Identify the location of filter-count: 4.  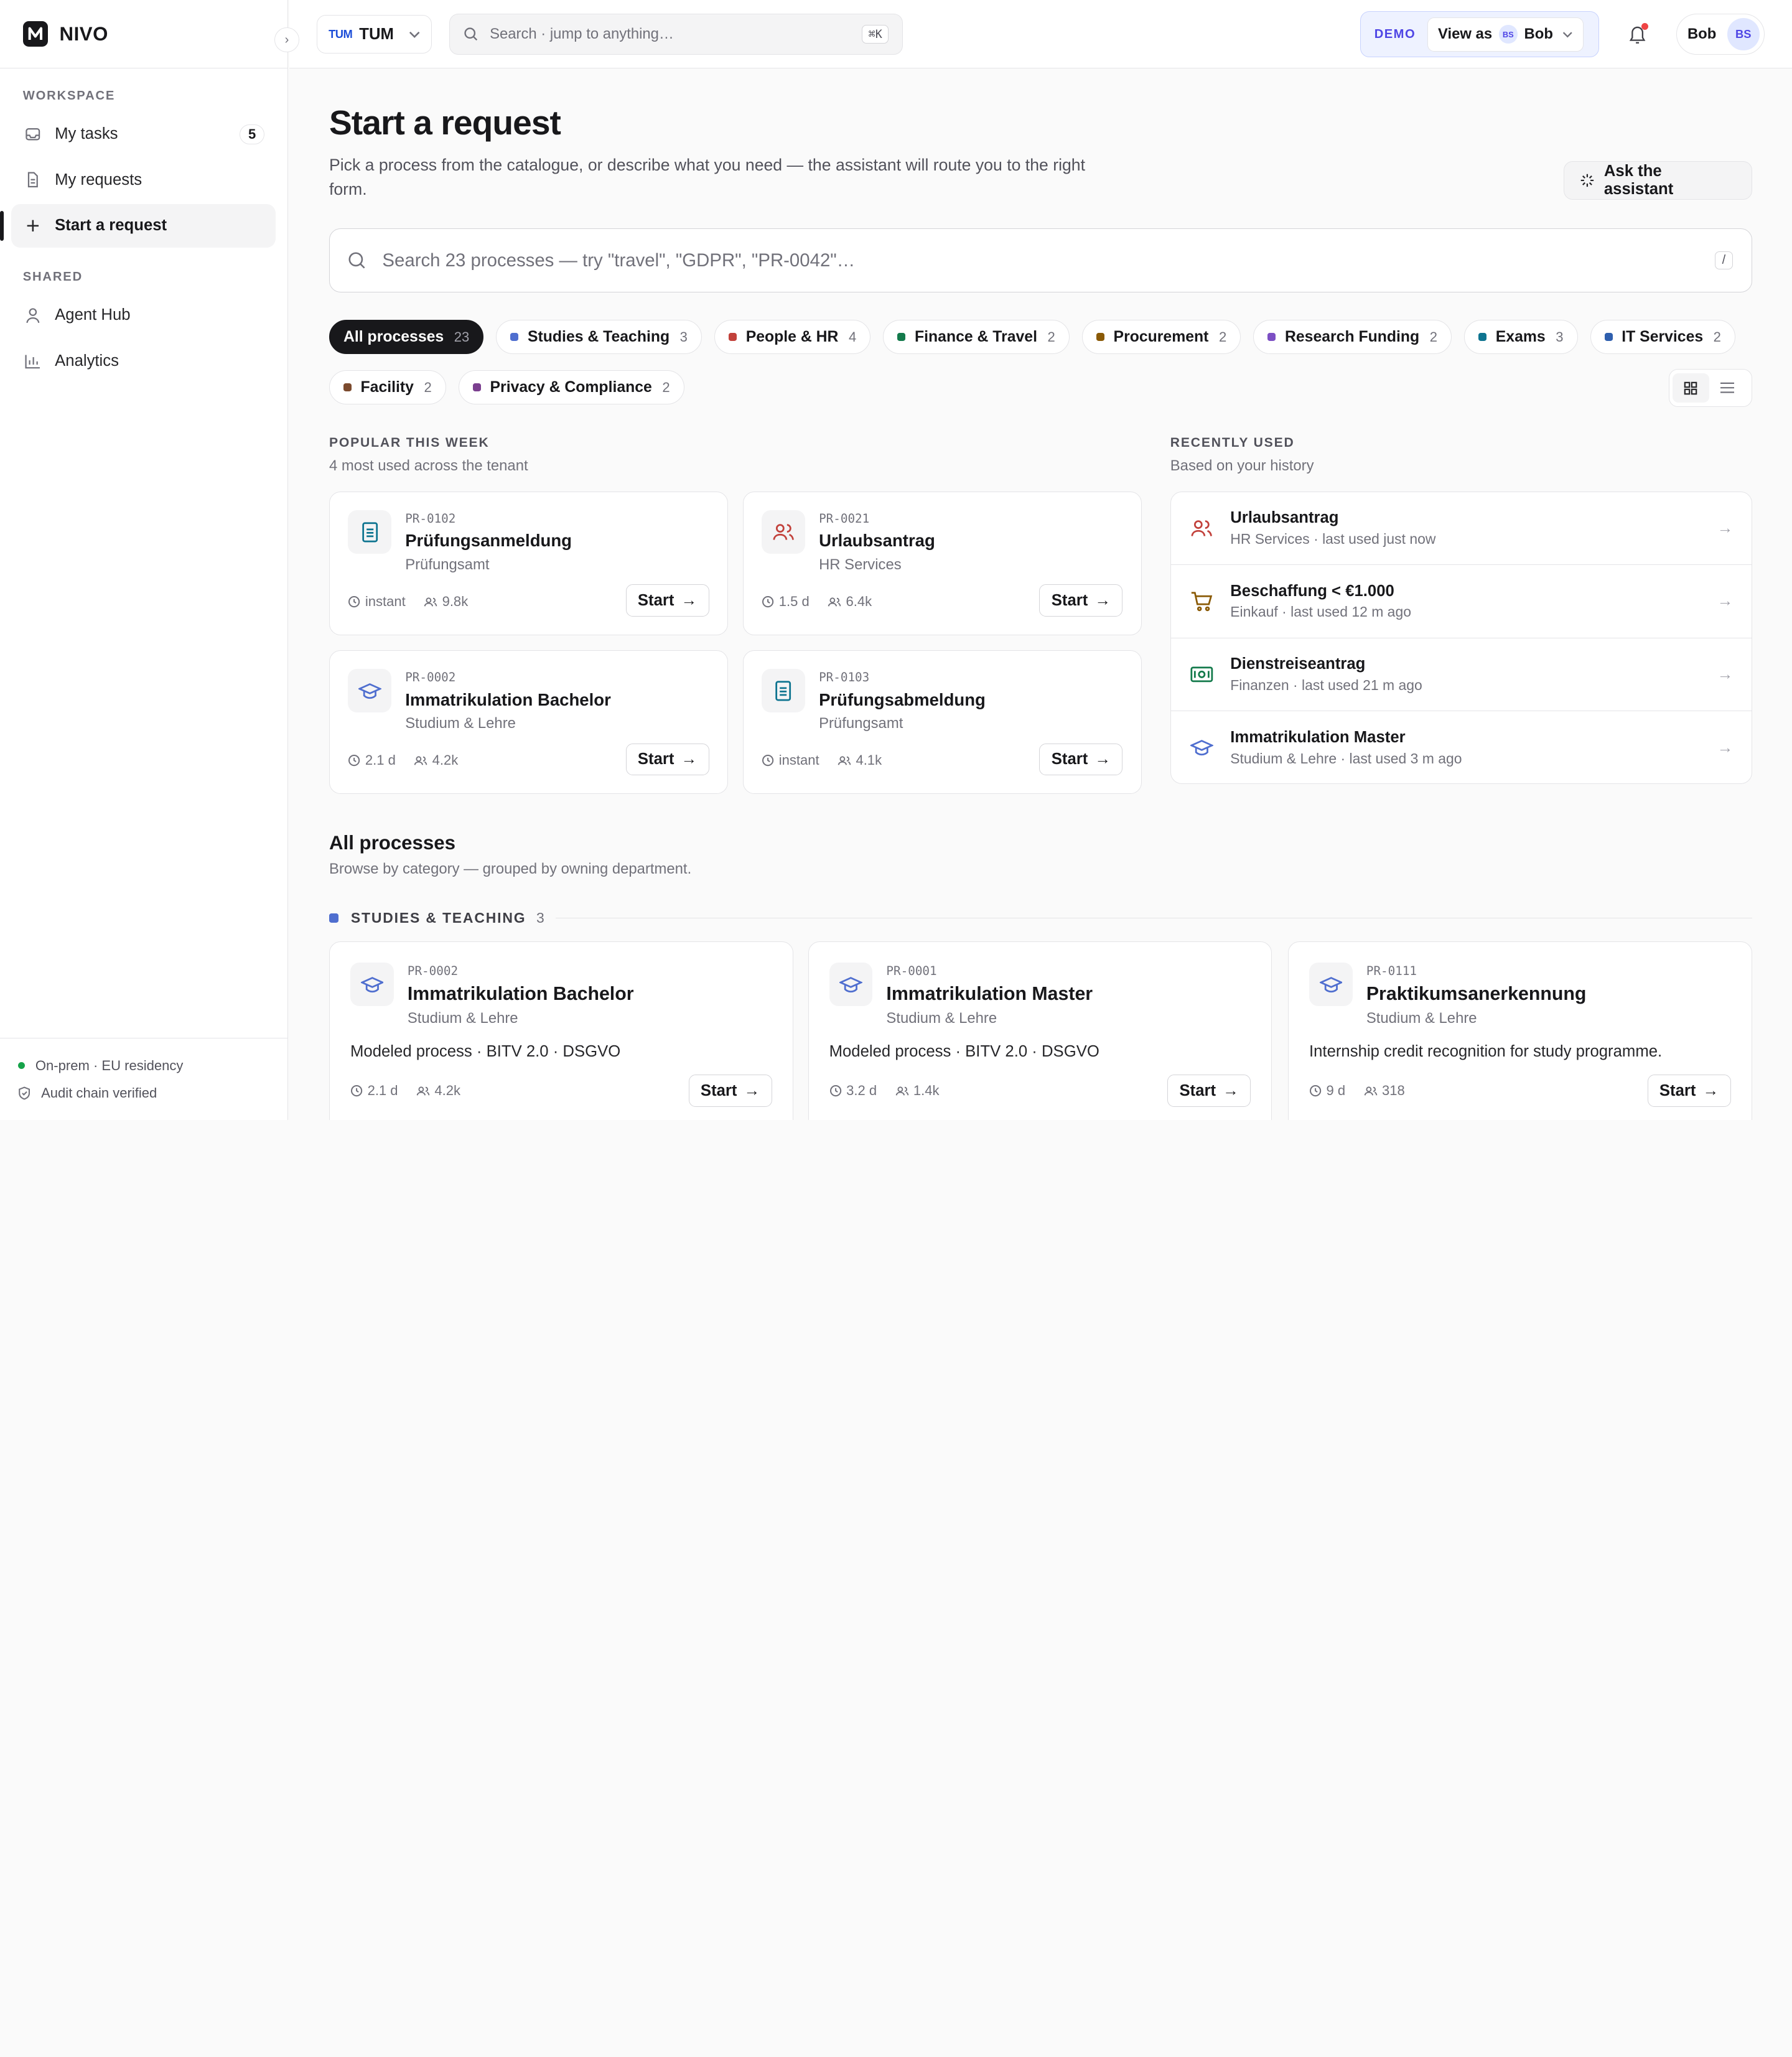
(852, 337).